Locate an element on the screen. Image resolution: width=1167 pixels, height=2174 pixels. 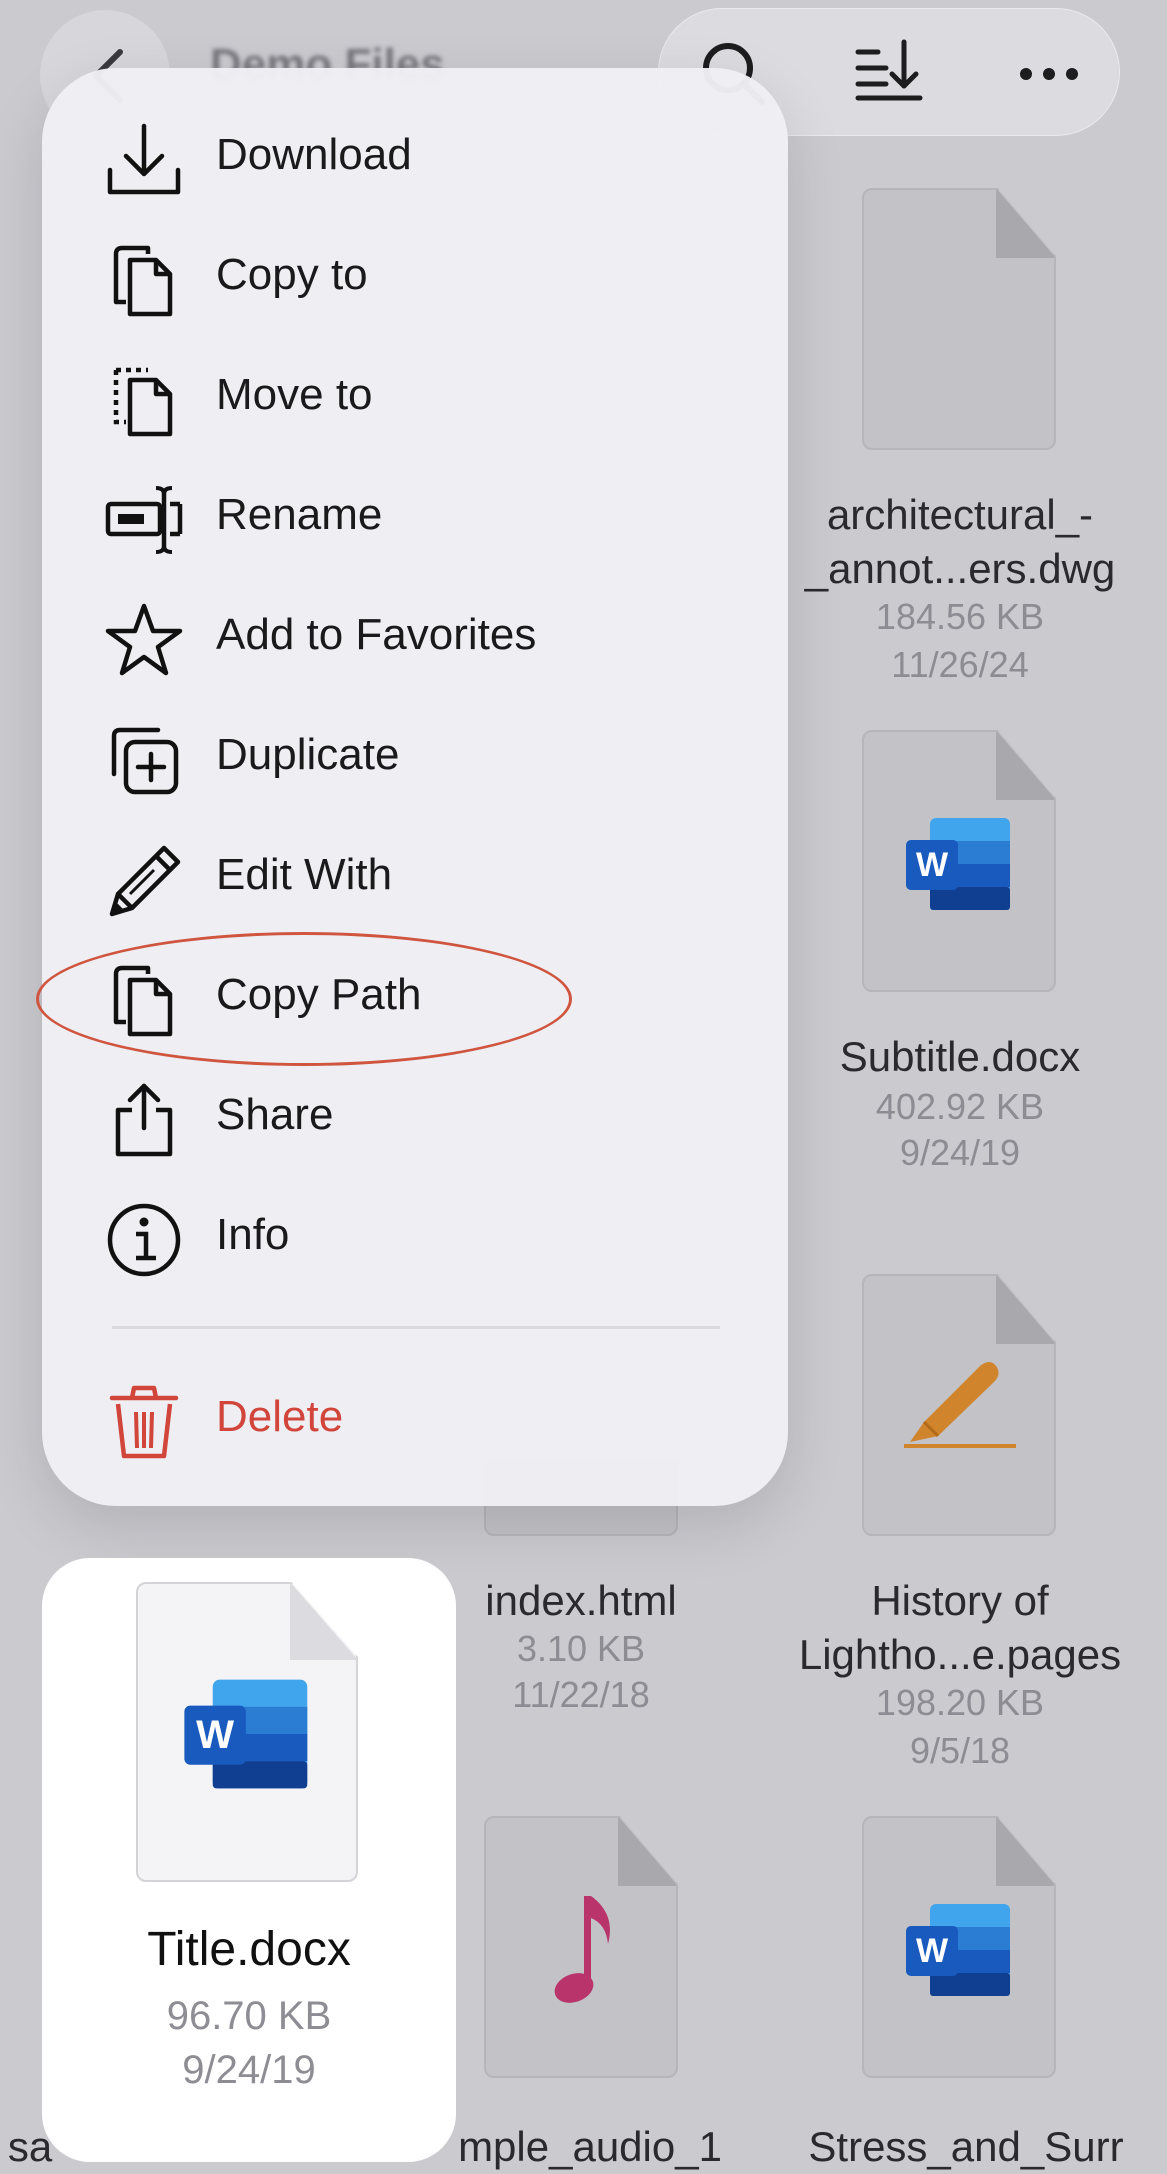
file-name-history-line1: History of is located at coordinates (960, 1600).